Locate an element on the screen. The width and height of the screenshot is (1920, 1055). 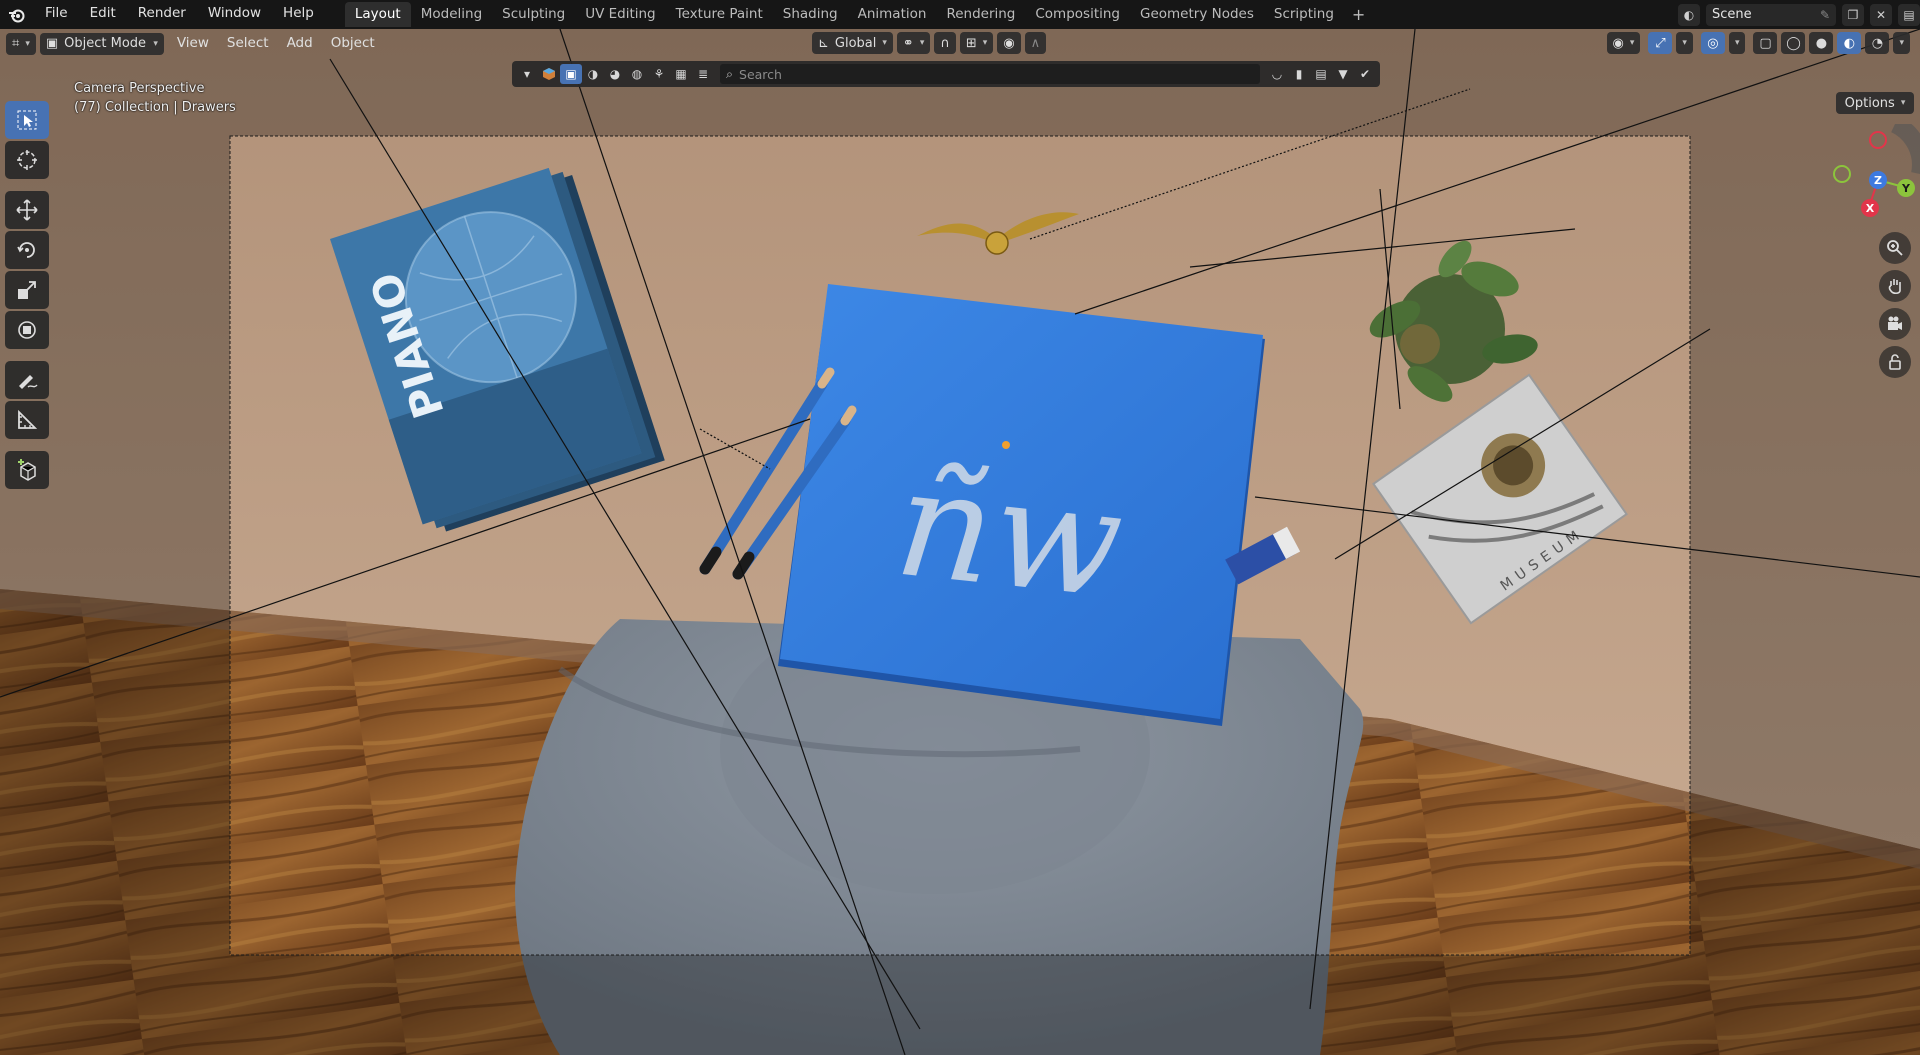
proportional-icon: ◉ is located at coordinates (1009, 43).